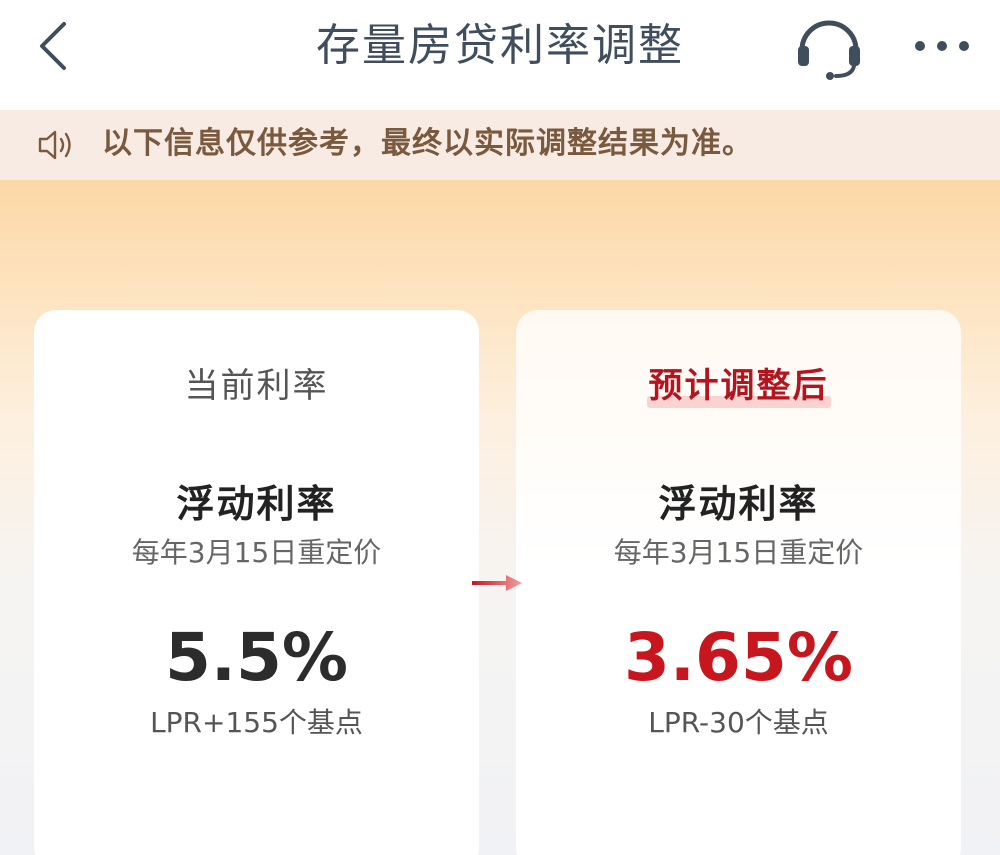  I want to click on arrow-right-icon, so click(497, 583).